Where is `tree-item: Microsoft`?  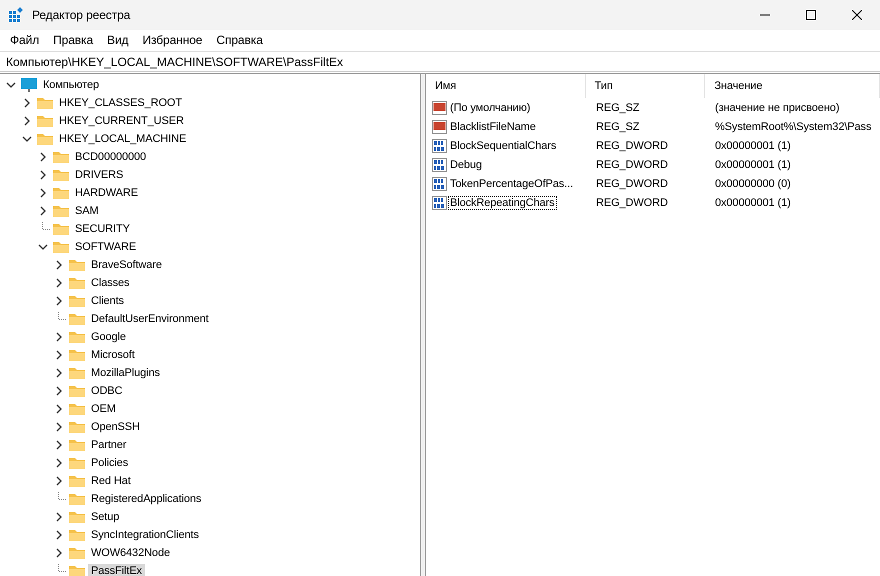 tree-item: Microsoft is located at coordinates (113, 355).